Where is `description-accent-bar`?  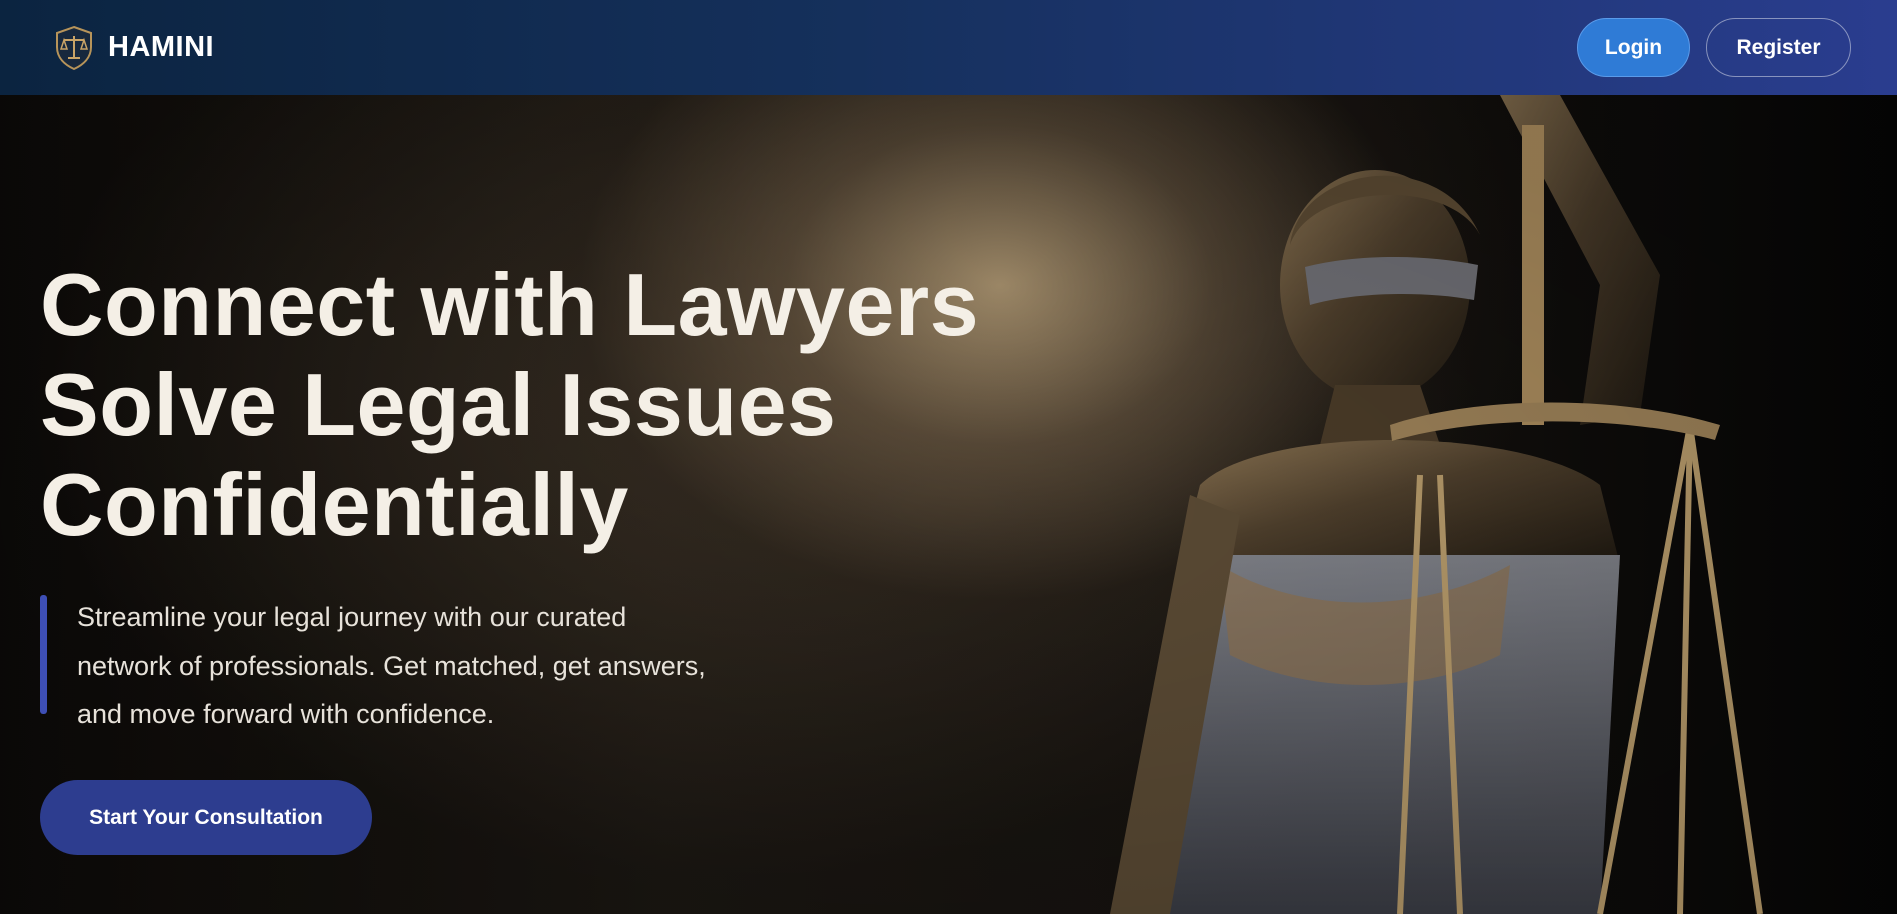 description-accent-bar is located at coordinates (43, 654).